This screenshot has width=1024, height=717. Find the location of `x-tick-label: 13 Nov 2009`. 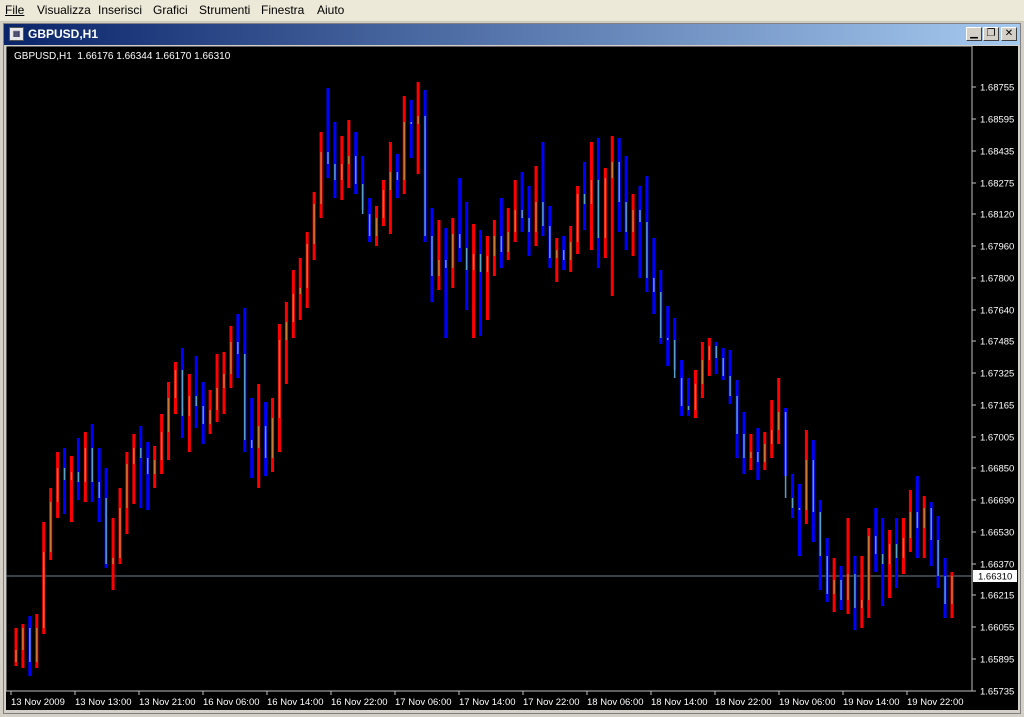

x-tick-label: 13 Nov 2009 is located at coordinates (38, 702).